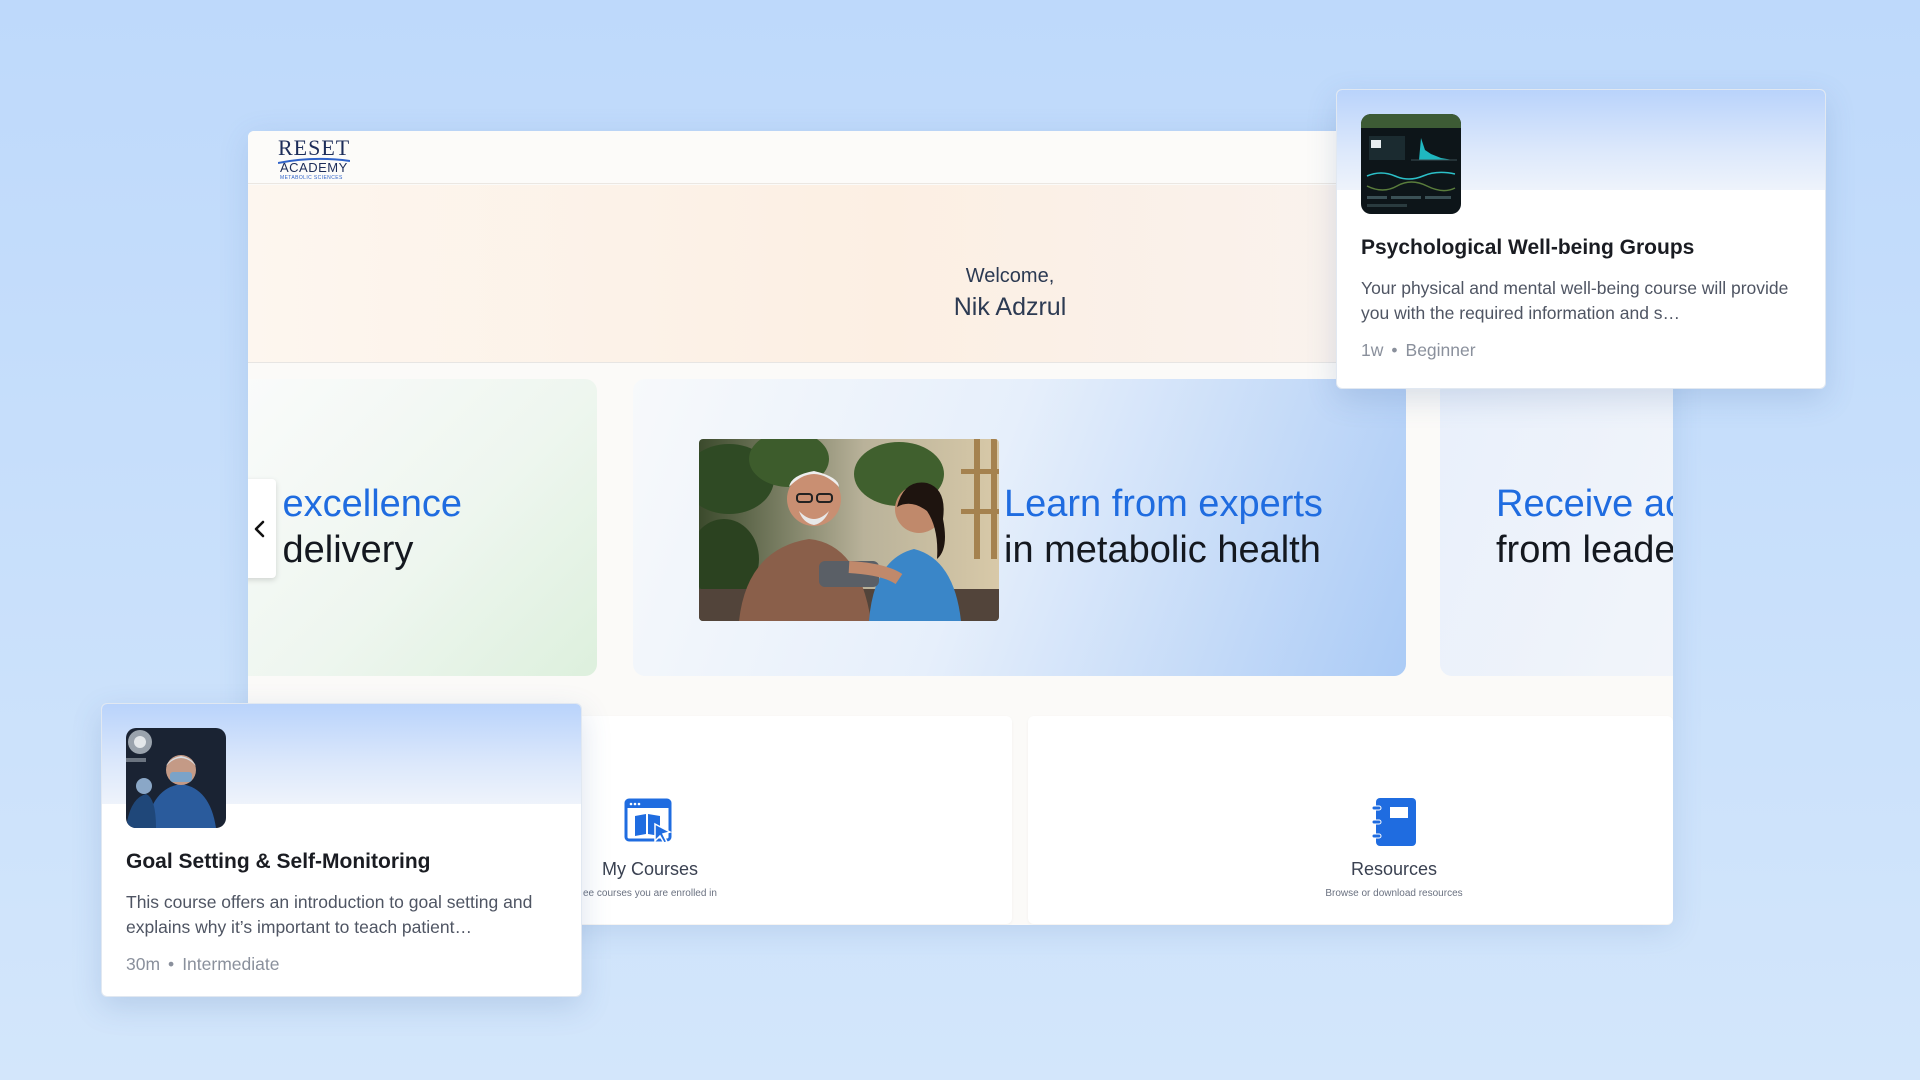 This screenshot has height=1080, width=1920. What do you see at coordinates (1019, 527) in the screenshot?
I see `carousel-slide-active: Learn from experts in metabolic health` at bounding box center [1019, 527].